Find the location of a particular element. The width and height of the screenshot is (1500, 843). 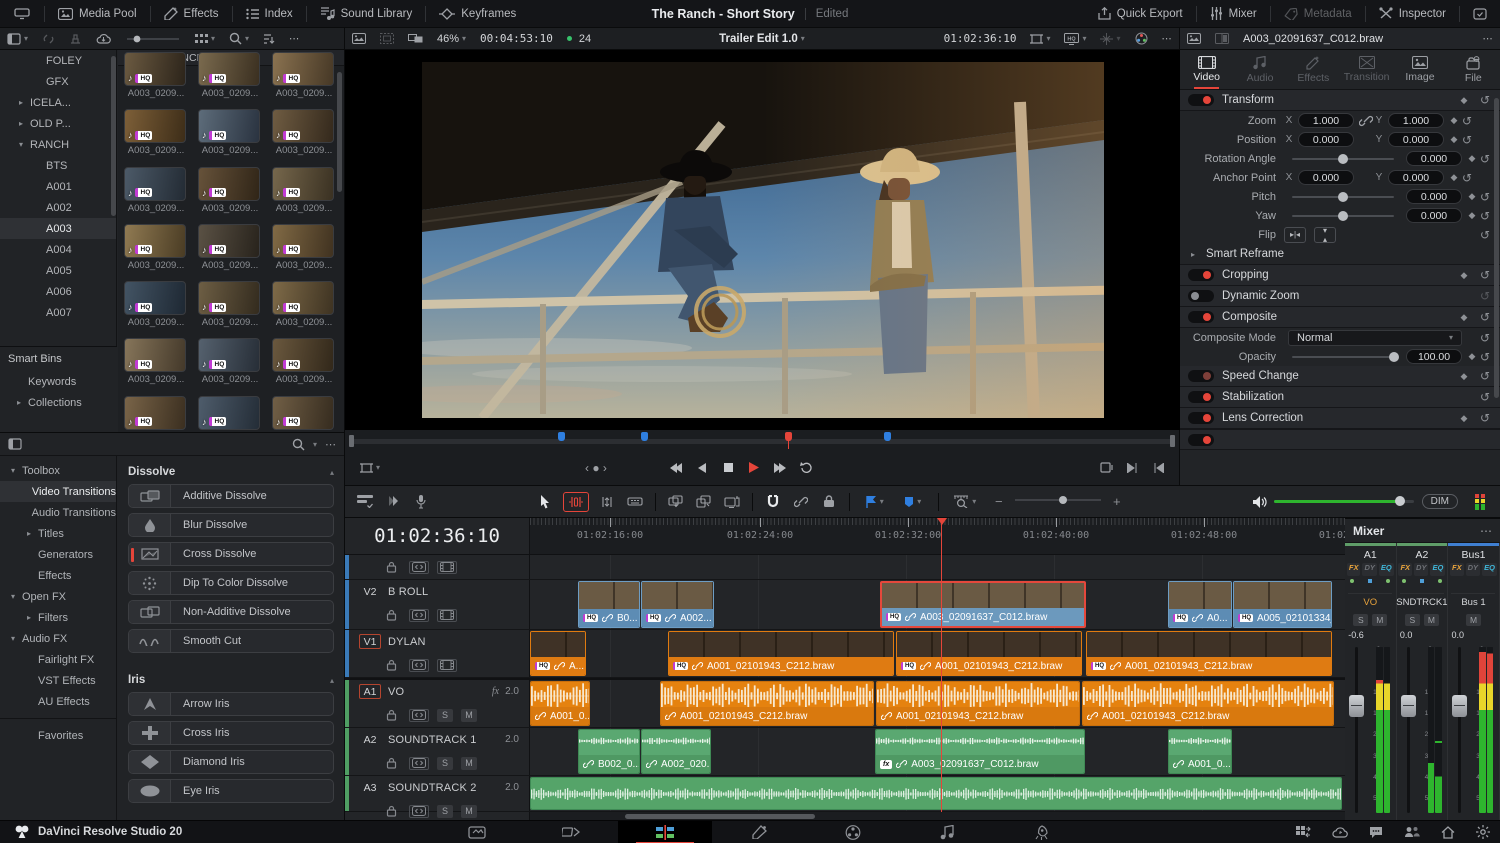

transform-section-header: Transform ◆ ↺ is located at coordinates (1340, 100).